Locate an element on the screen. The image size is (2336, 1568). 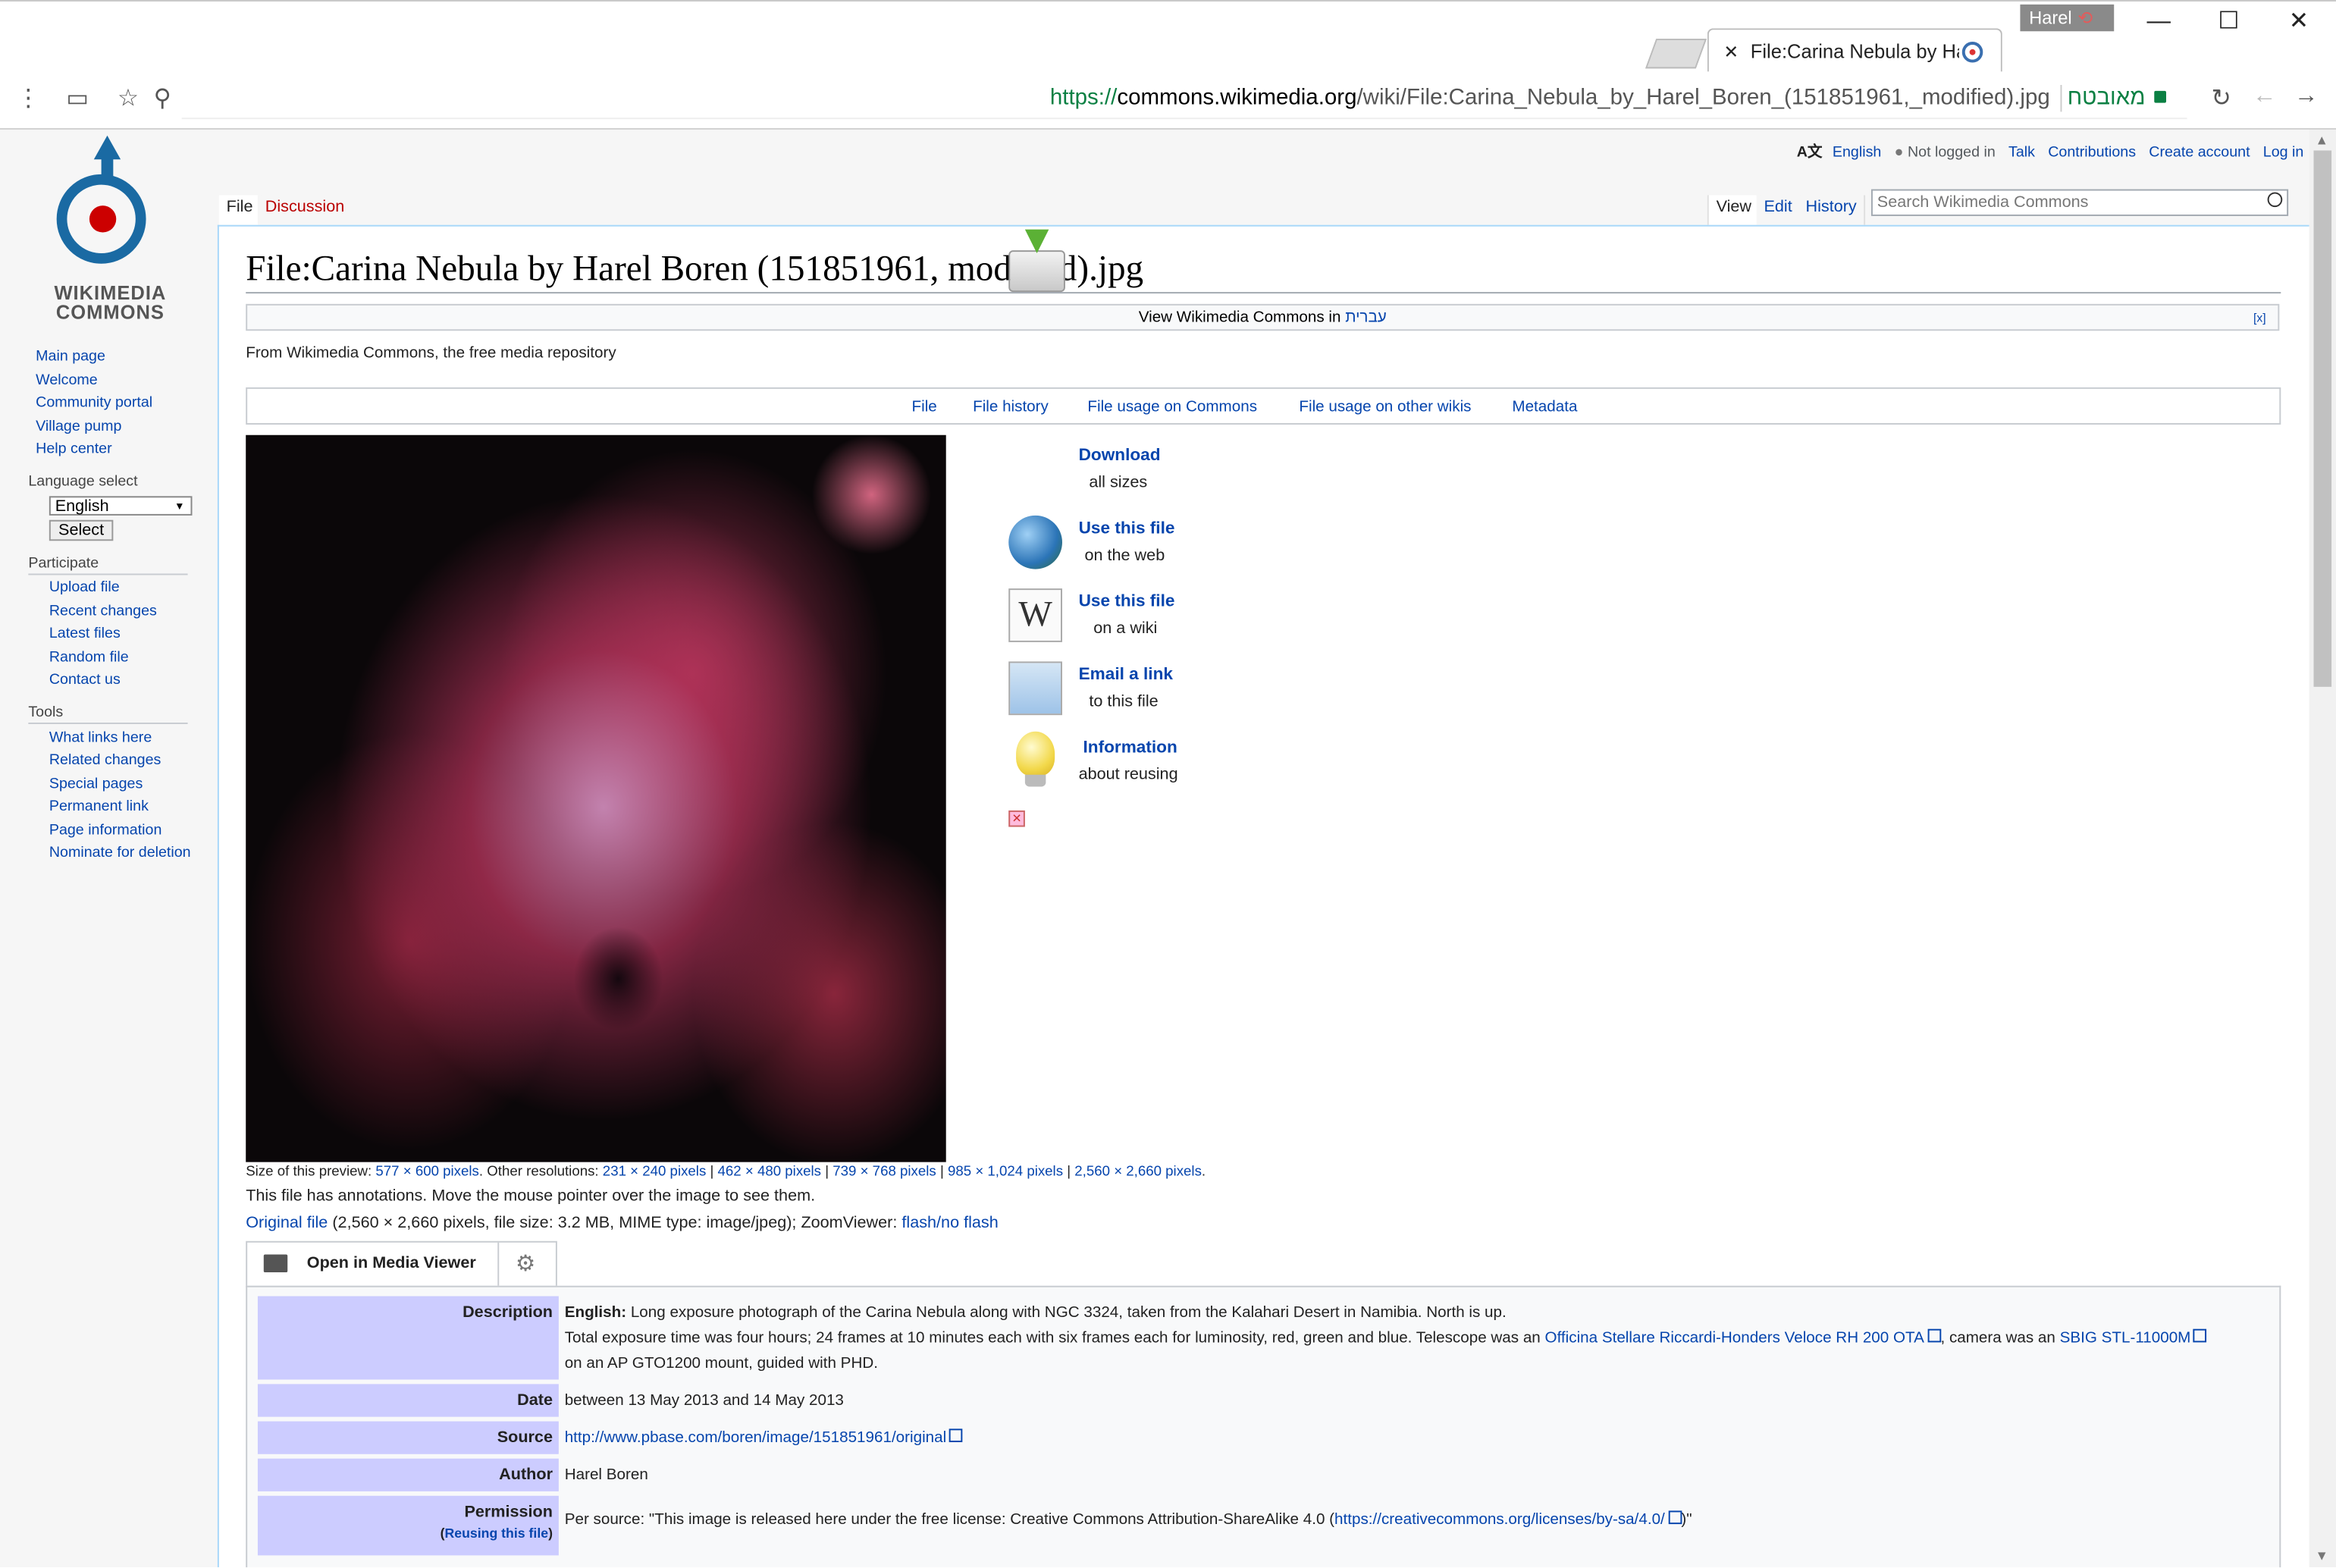
talk-link: Talk is located at coordinates (2021, 154).